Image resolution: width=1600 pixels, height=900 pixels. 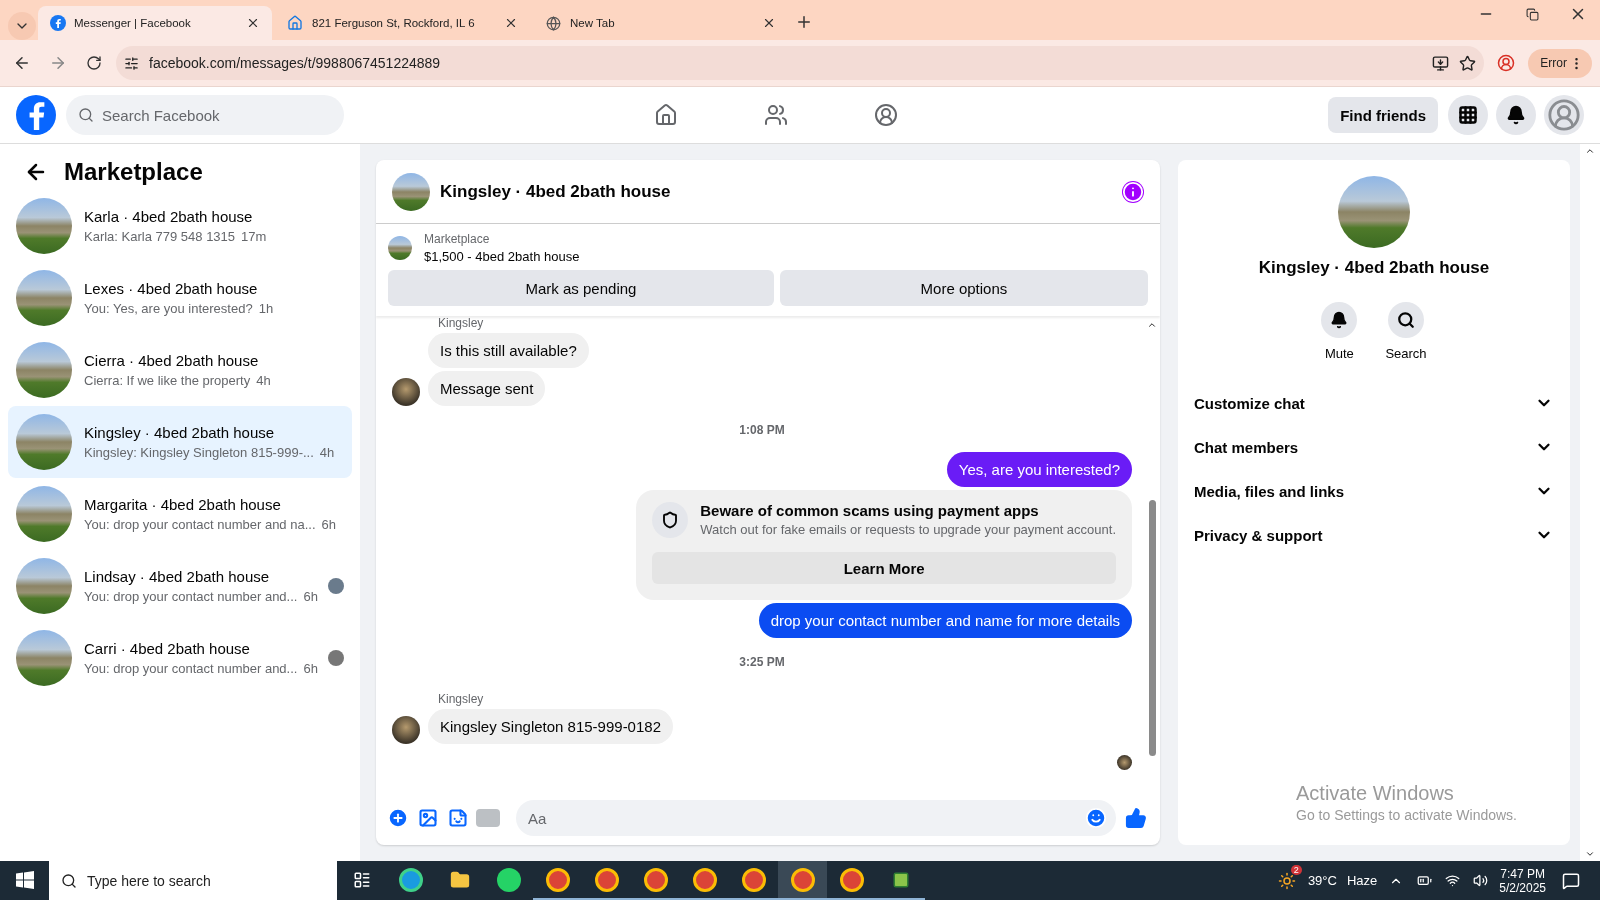 What do you see at coordinates (908, 529) in the screenshot?
I see `warning-text: Watch out for fake emails or requests to upgrade your payment account.` at bounding box center [908, 529].